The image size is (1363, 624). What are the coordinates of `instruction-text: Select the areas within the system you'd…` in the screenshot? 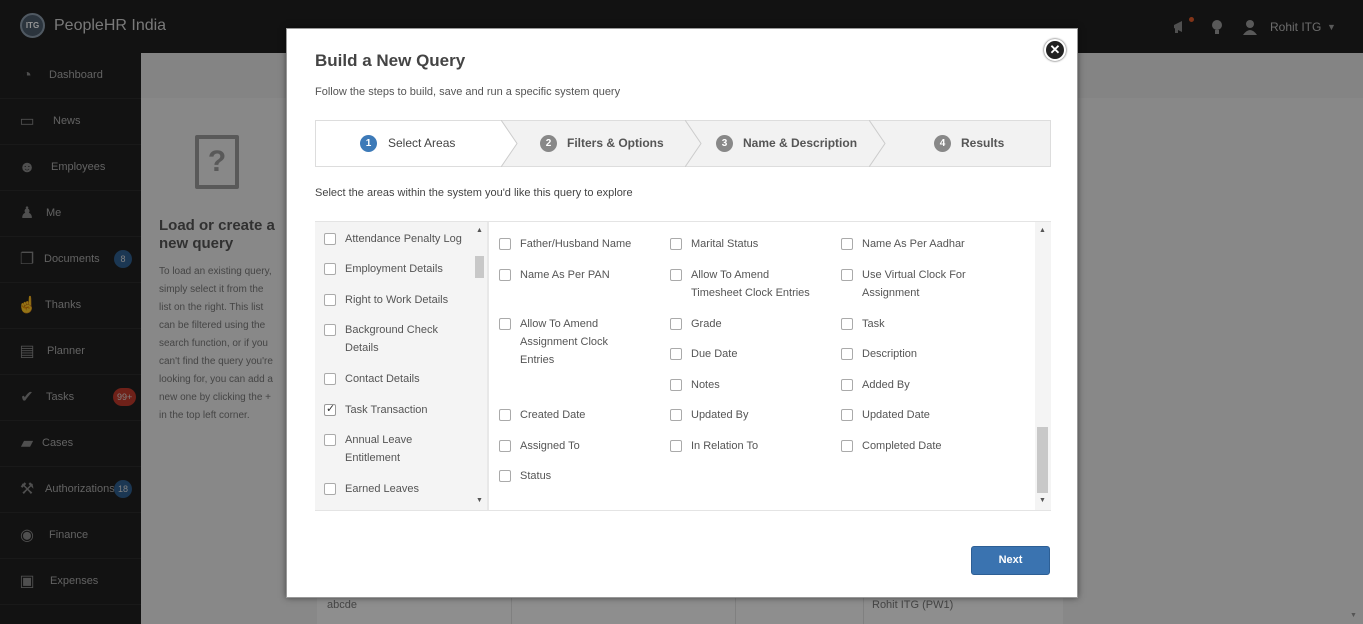 It's located at (474, 193).